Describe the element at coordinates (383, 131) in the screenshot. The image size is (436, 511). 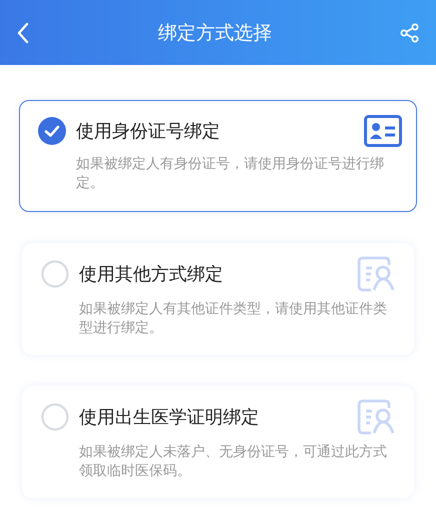
I see `id-card-icon` at that location.